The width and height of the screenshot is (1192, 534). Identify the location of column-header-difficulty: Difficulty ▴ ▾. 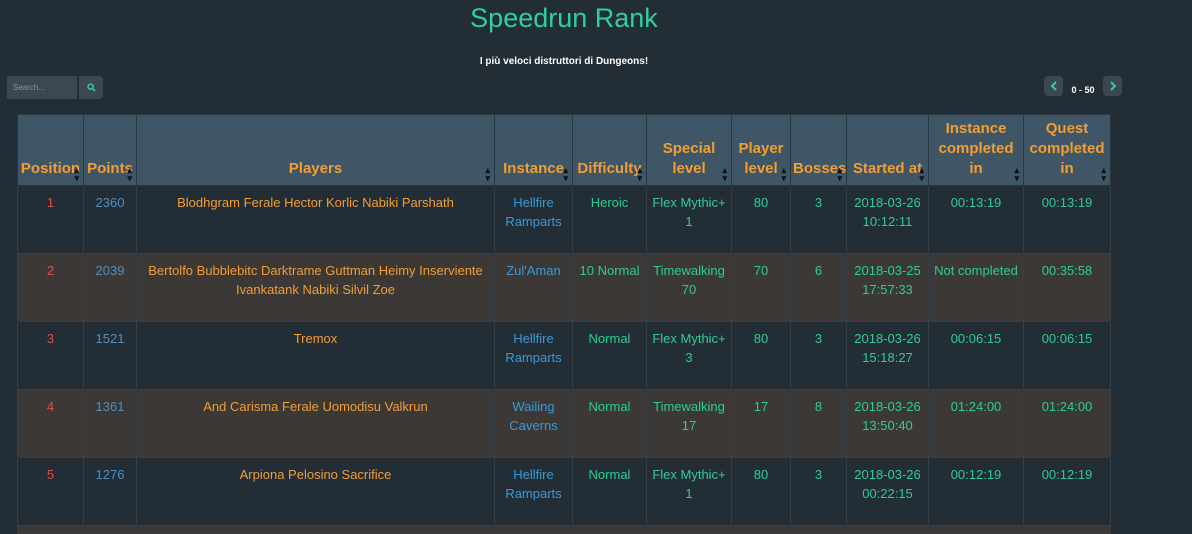
(609, 150).